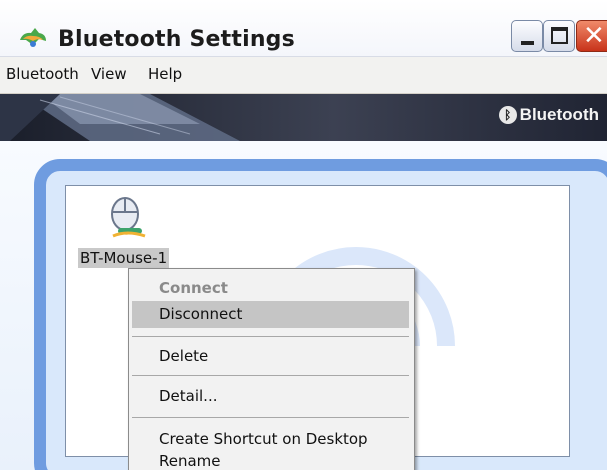  Describe the element at coordinates (559, 114) in the screenshot. I see `bluetooth-brand-label: Bluetooth` at that location.